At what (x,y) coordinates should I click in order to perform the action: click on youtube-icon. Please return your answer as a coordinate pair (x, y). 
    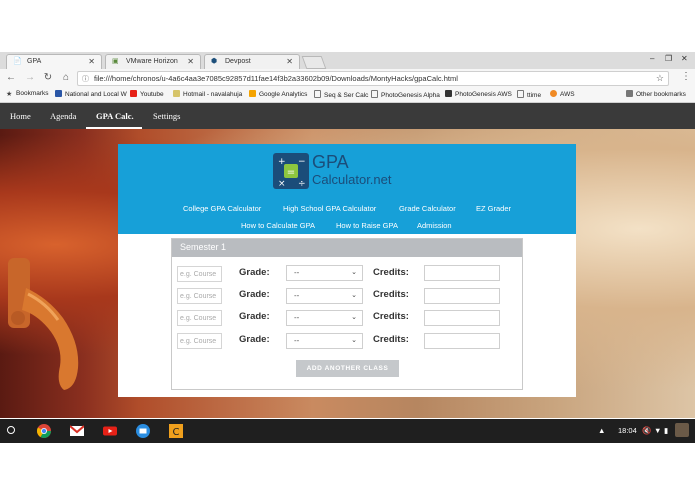
    Looking at the image, I should click on (110, 431).